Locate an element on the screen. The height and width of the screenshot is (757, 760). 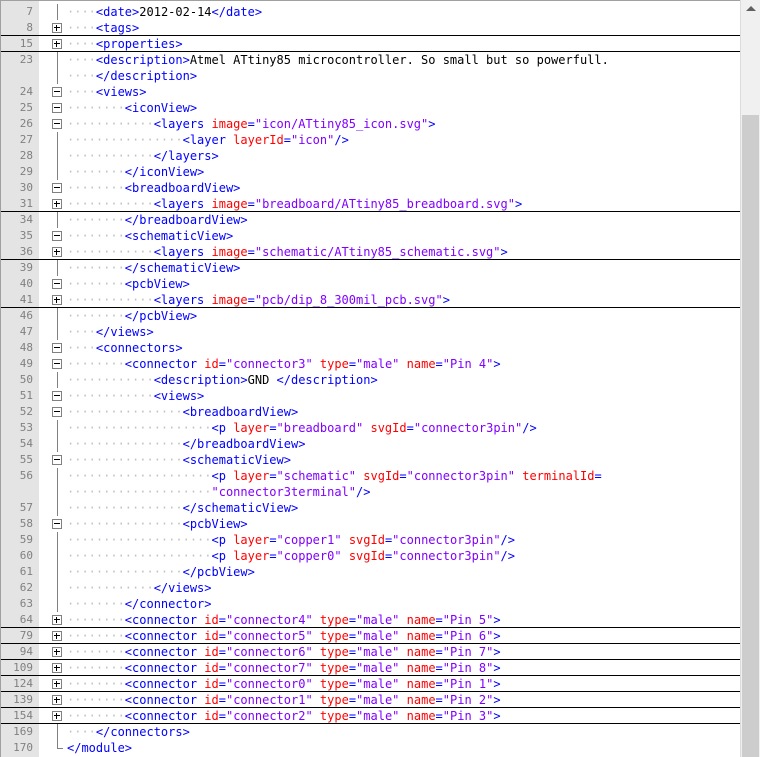
code-line: 55 ················<schematicView> is located at coordinates (370, 460).